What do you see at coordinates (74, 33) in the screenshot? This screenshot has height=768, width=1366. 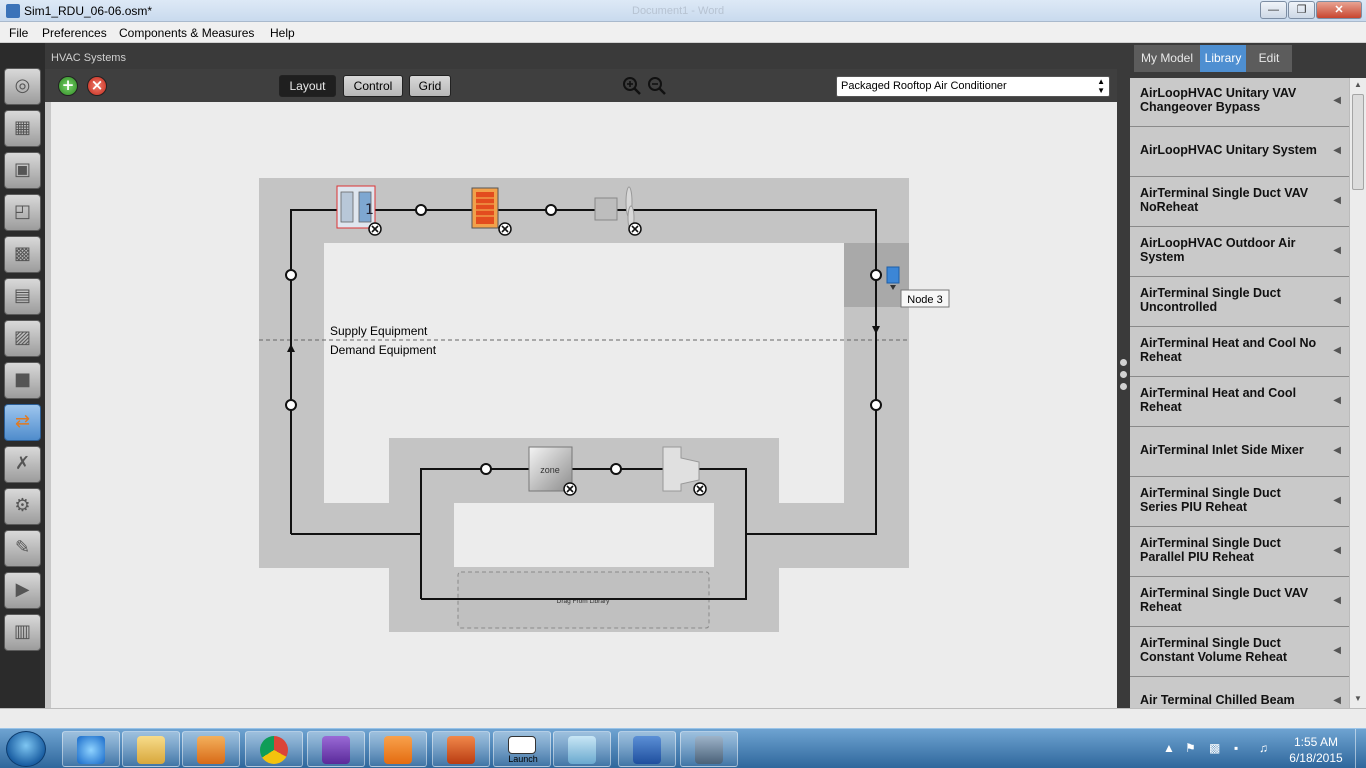 I see `menu-preferences: Preferences` at bounding box center [74, 33].